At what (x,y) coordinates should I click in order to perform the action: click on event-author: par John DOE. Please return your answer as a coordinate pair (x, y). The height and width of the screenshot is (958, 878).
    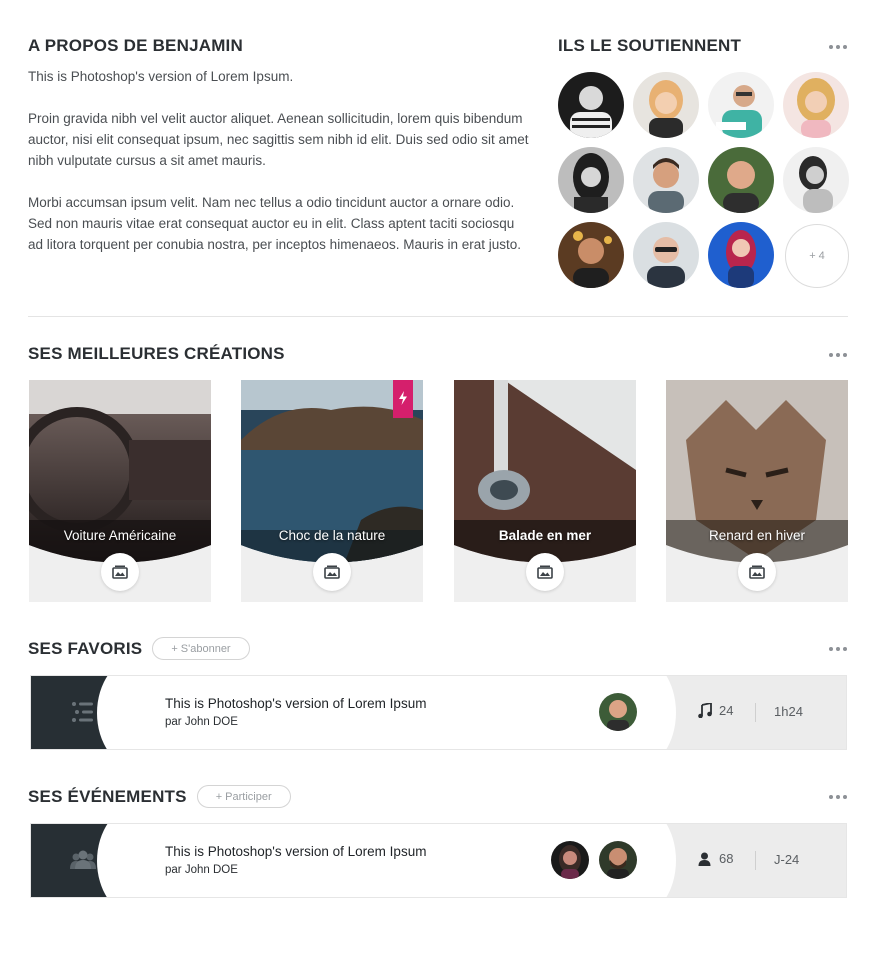
    Looking at the image, I should click on (201, 870).